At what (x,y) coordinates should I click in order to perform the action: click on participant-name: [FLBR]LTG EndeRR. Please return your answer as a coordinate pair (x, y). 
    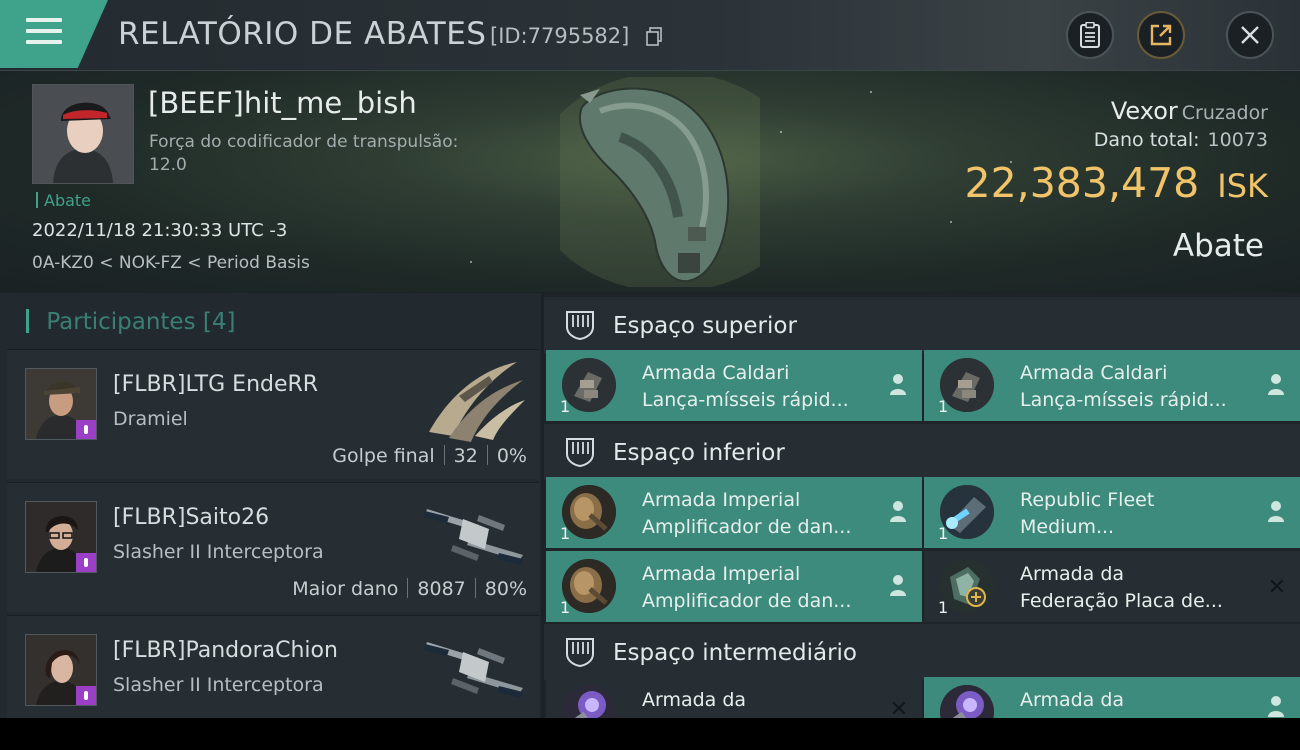
    Looking at the image, I should click on (215, 384).